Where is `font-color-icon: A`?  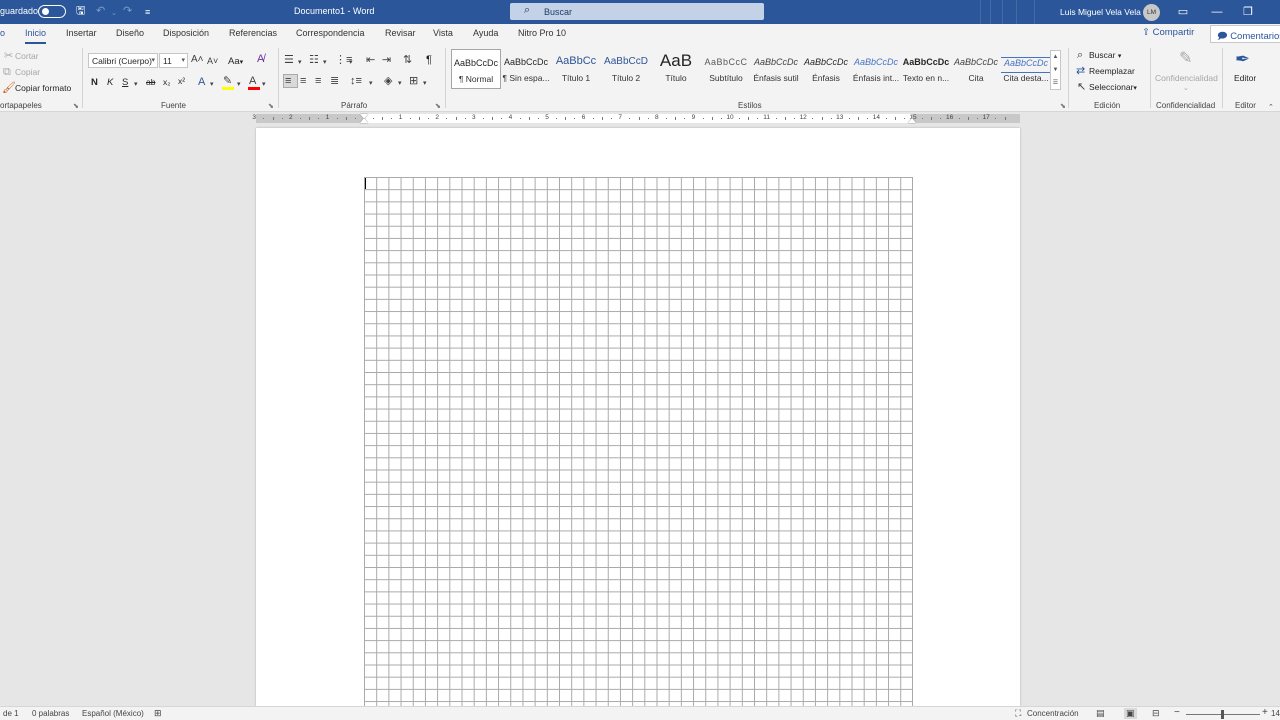 font-color-icon: A is located at coordinates (252, 81).